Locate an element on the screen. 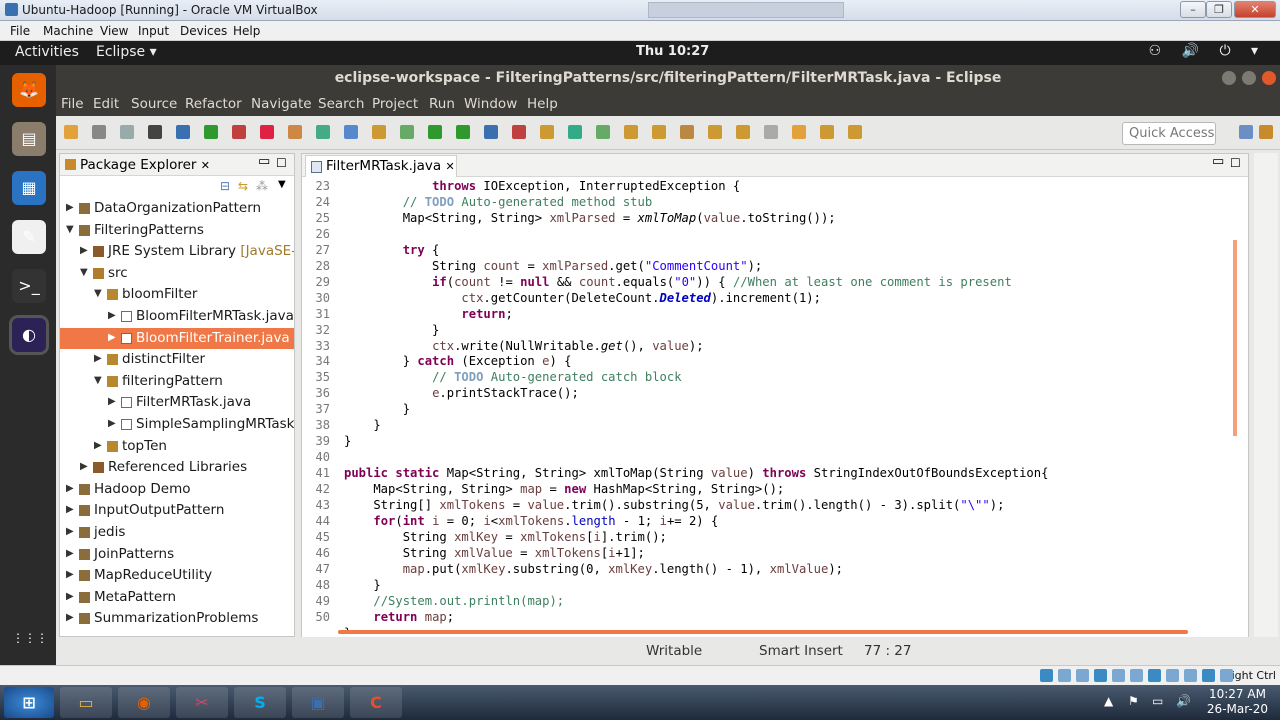 This screenshot has width=1280, height=720. tab-filtermrtask: FilterMRTask.java ✕ is located at coordinates (381, 166).